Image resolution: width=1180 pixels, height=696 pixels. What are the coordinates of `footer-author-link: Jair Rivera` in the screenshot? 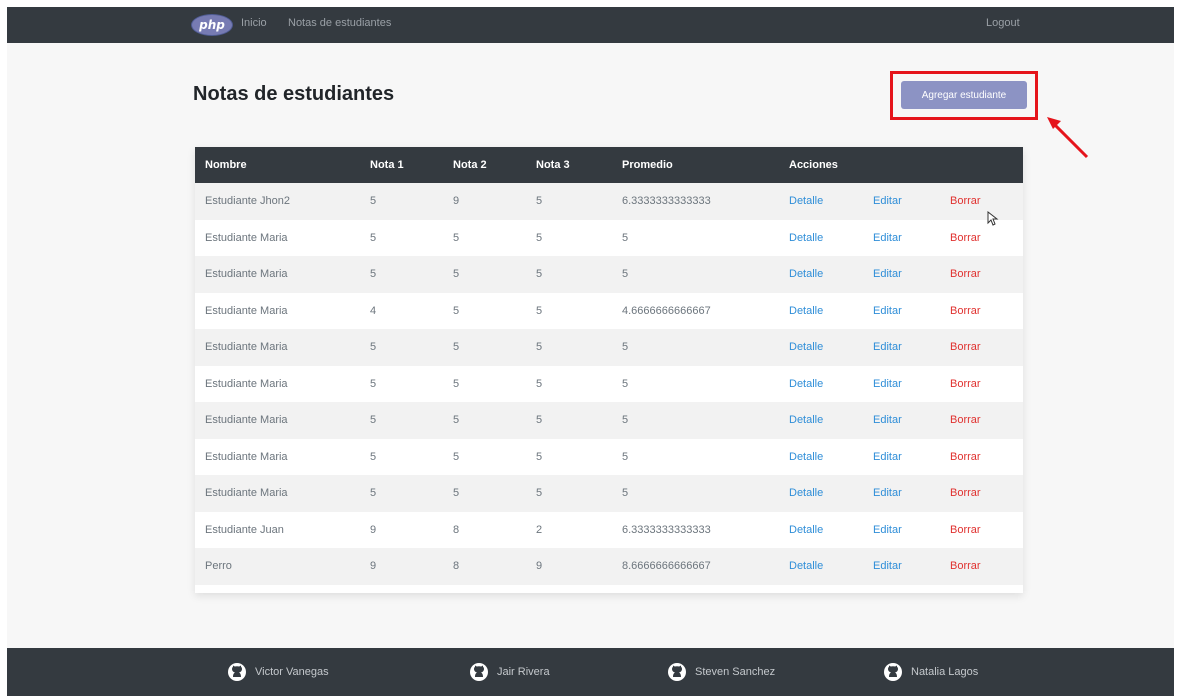 It's located at (509, 672).